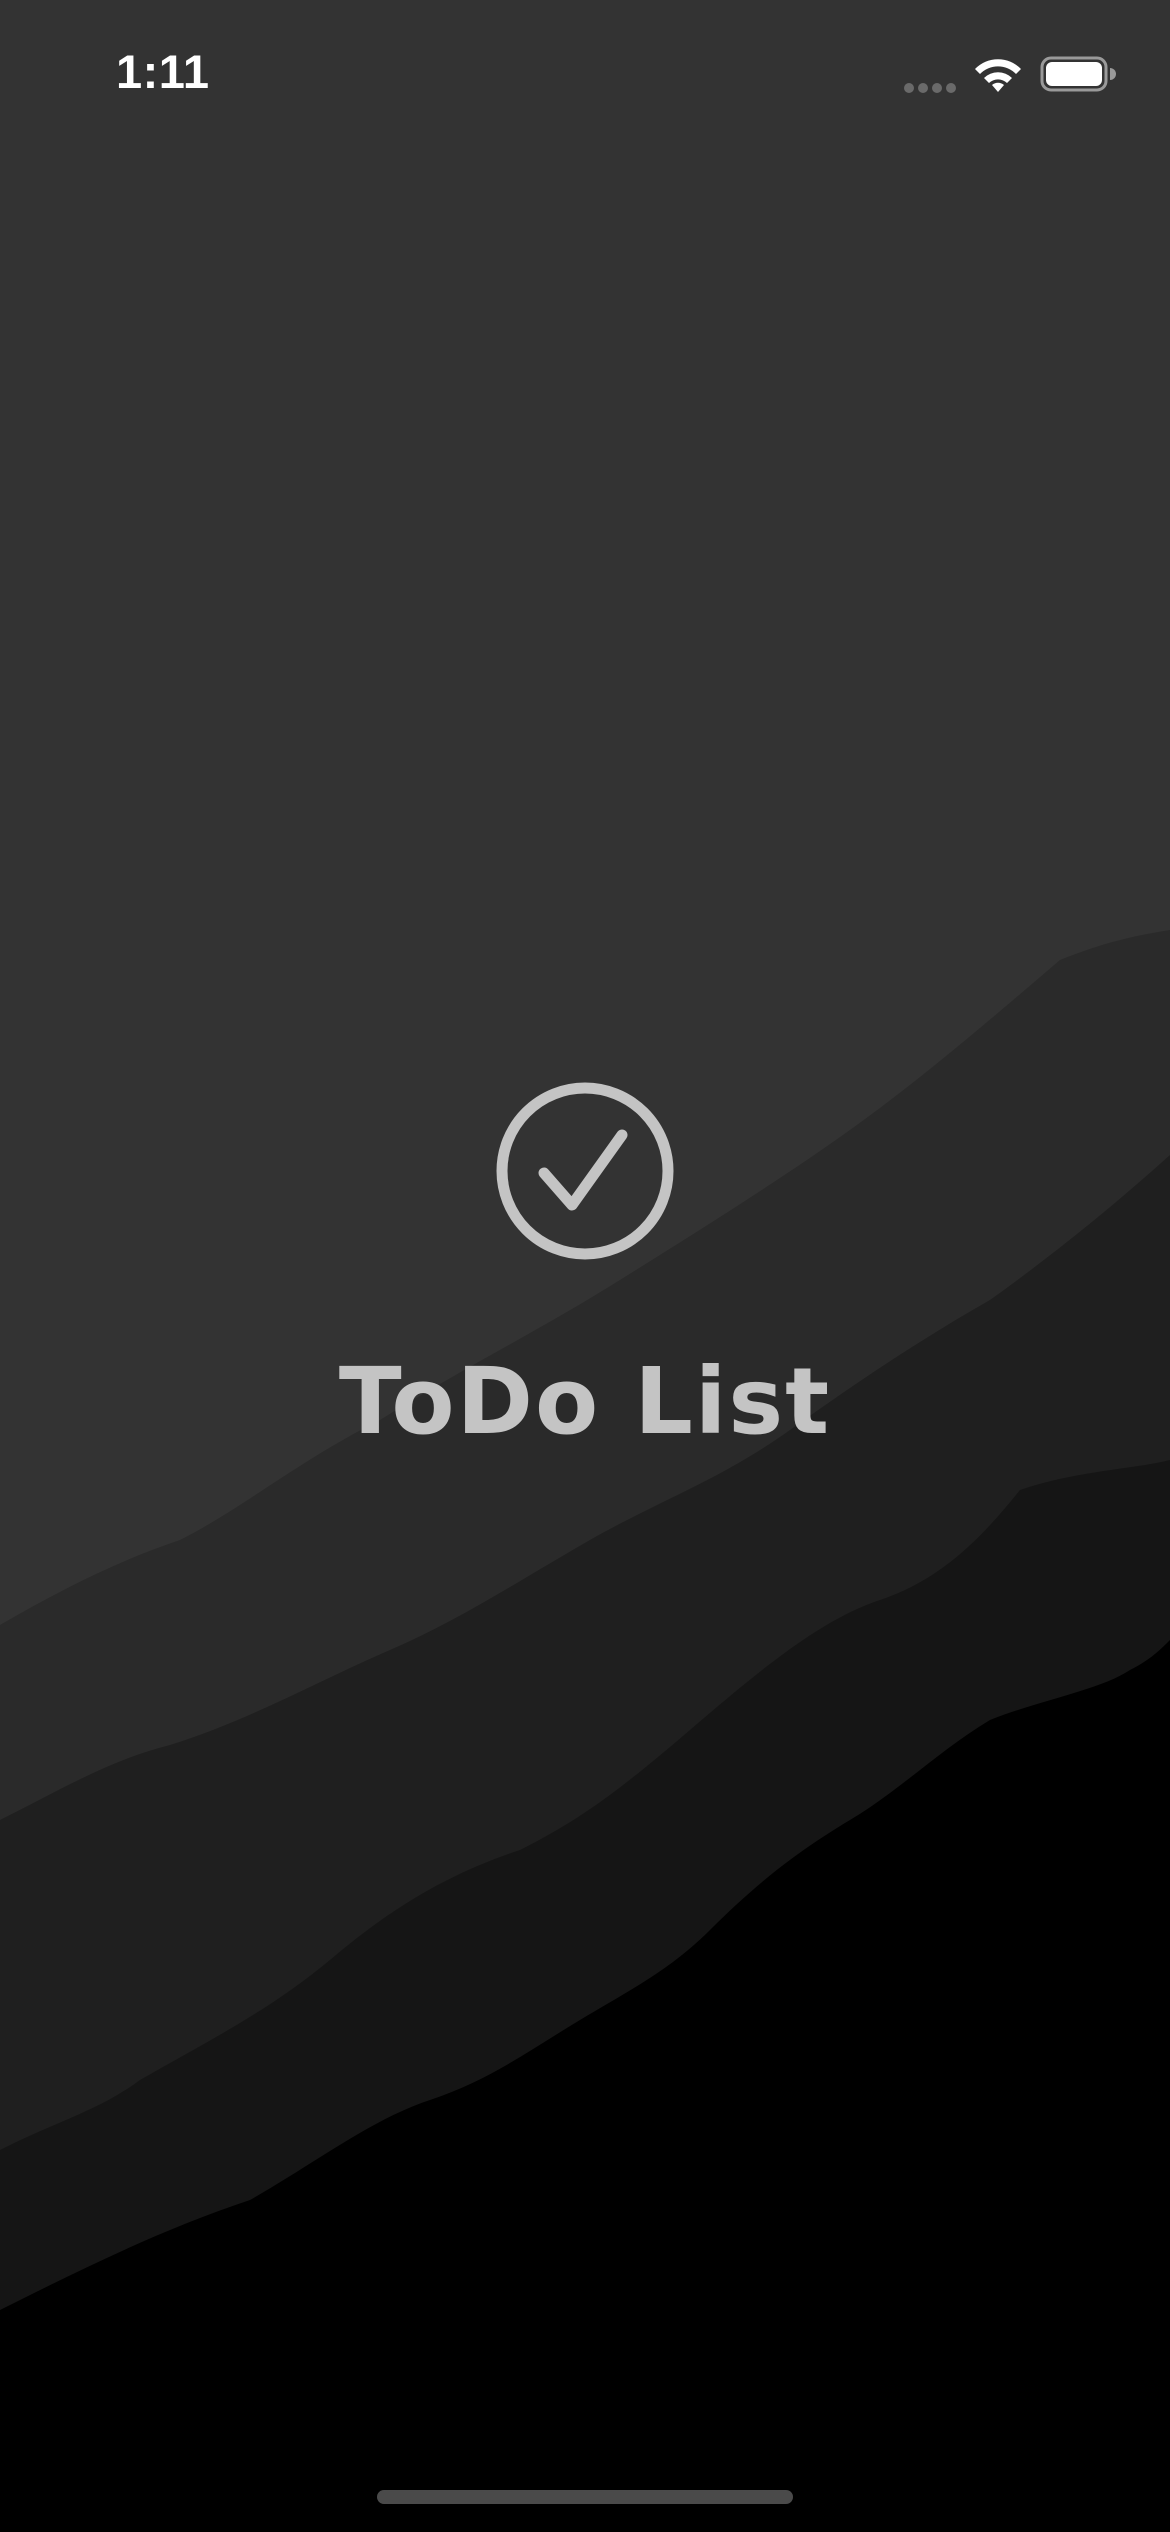 The image size is (1170, 2532). Describe the element at coordinates (585, 2497) in the screenshot. I see `home-indicator` at that location.